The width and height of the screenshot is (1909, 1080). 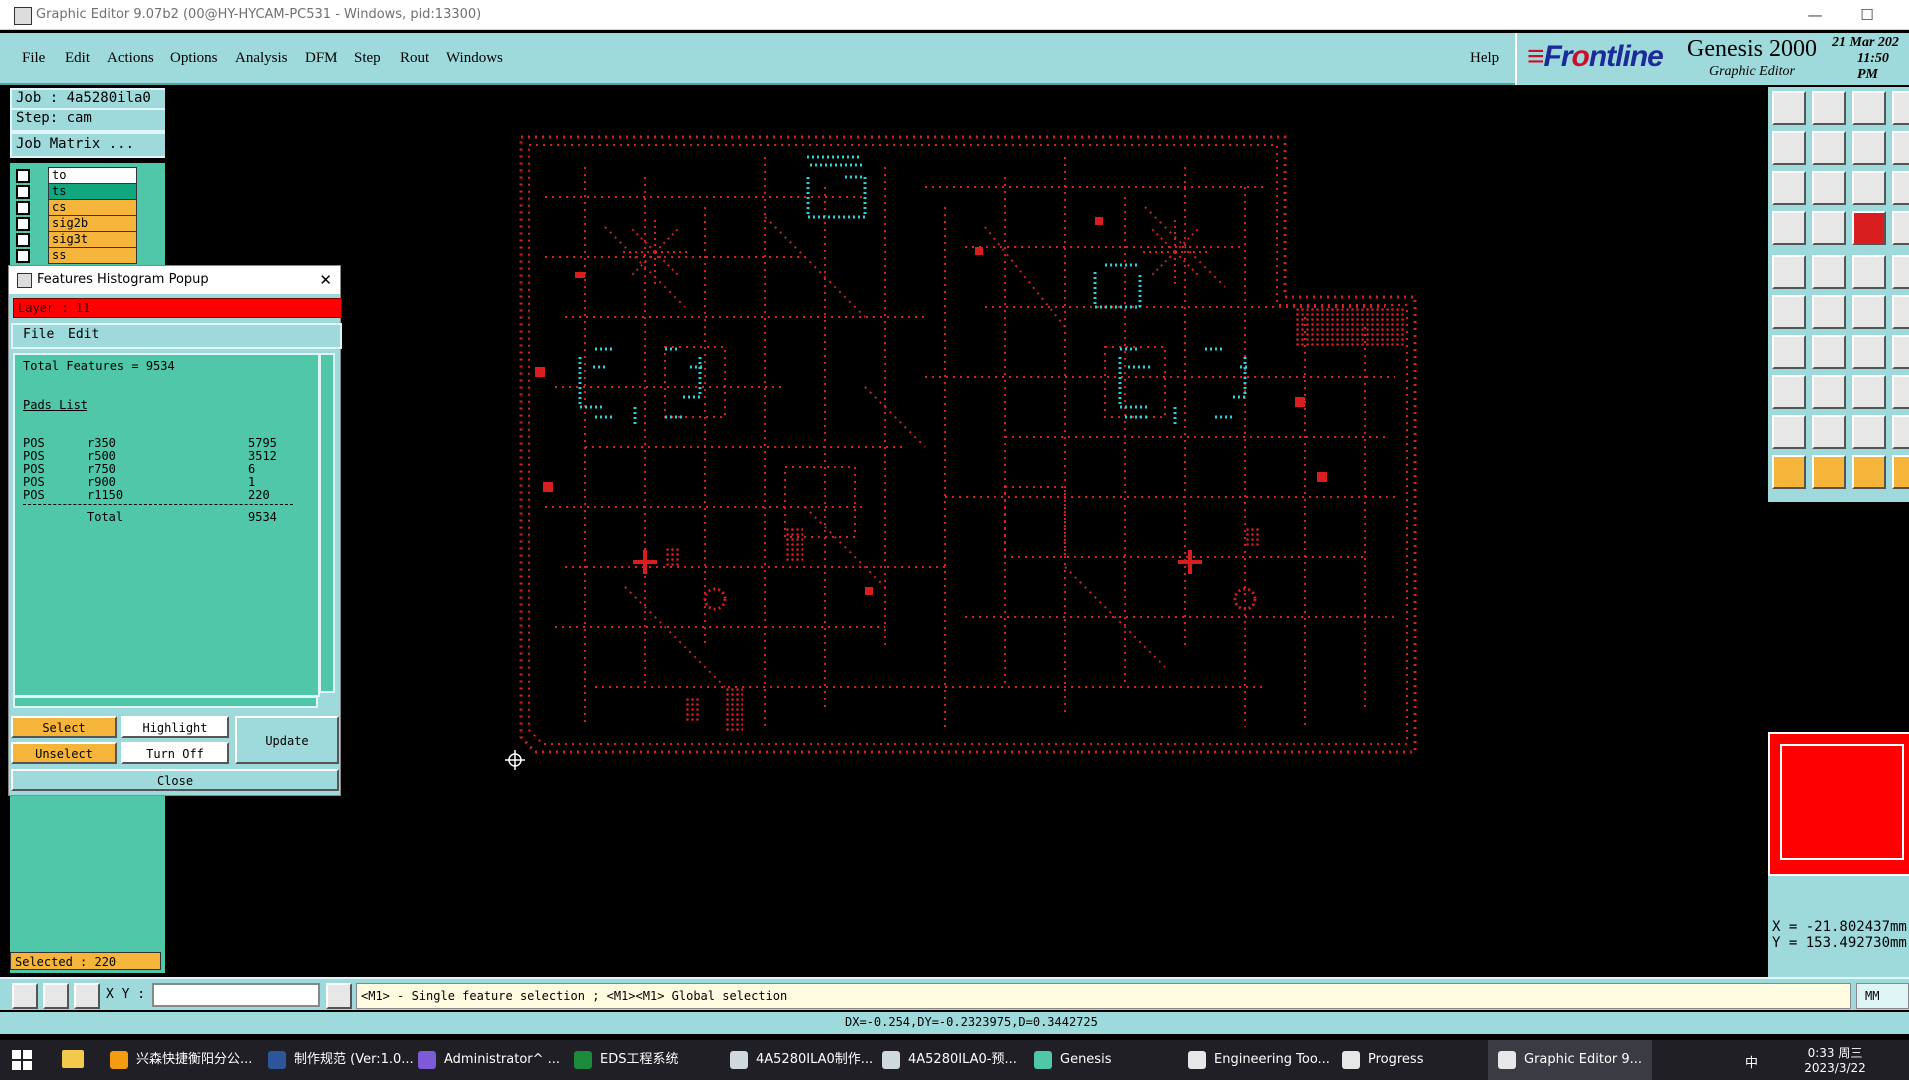 What do you see at coordinates (1789, 472) in the screenshot?
I see `pointer-icon` at bounding box center [1789, 472].